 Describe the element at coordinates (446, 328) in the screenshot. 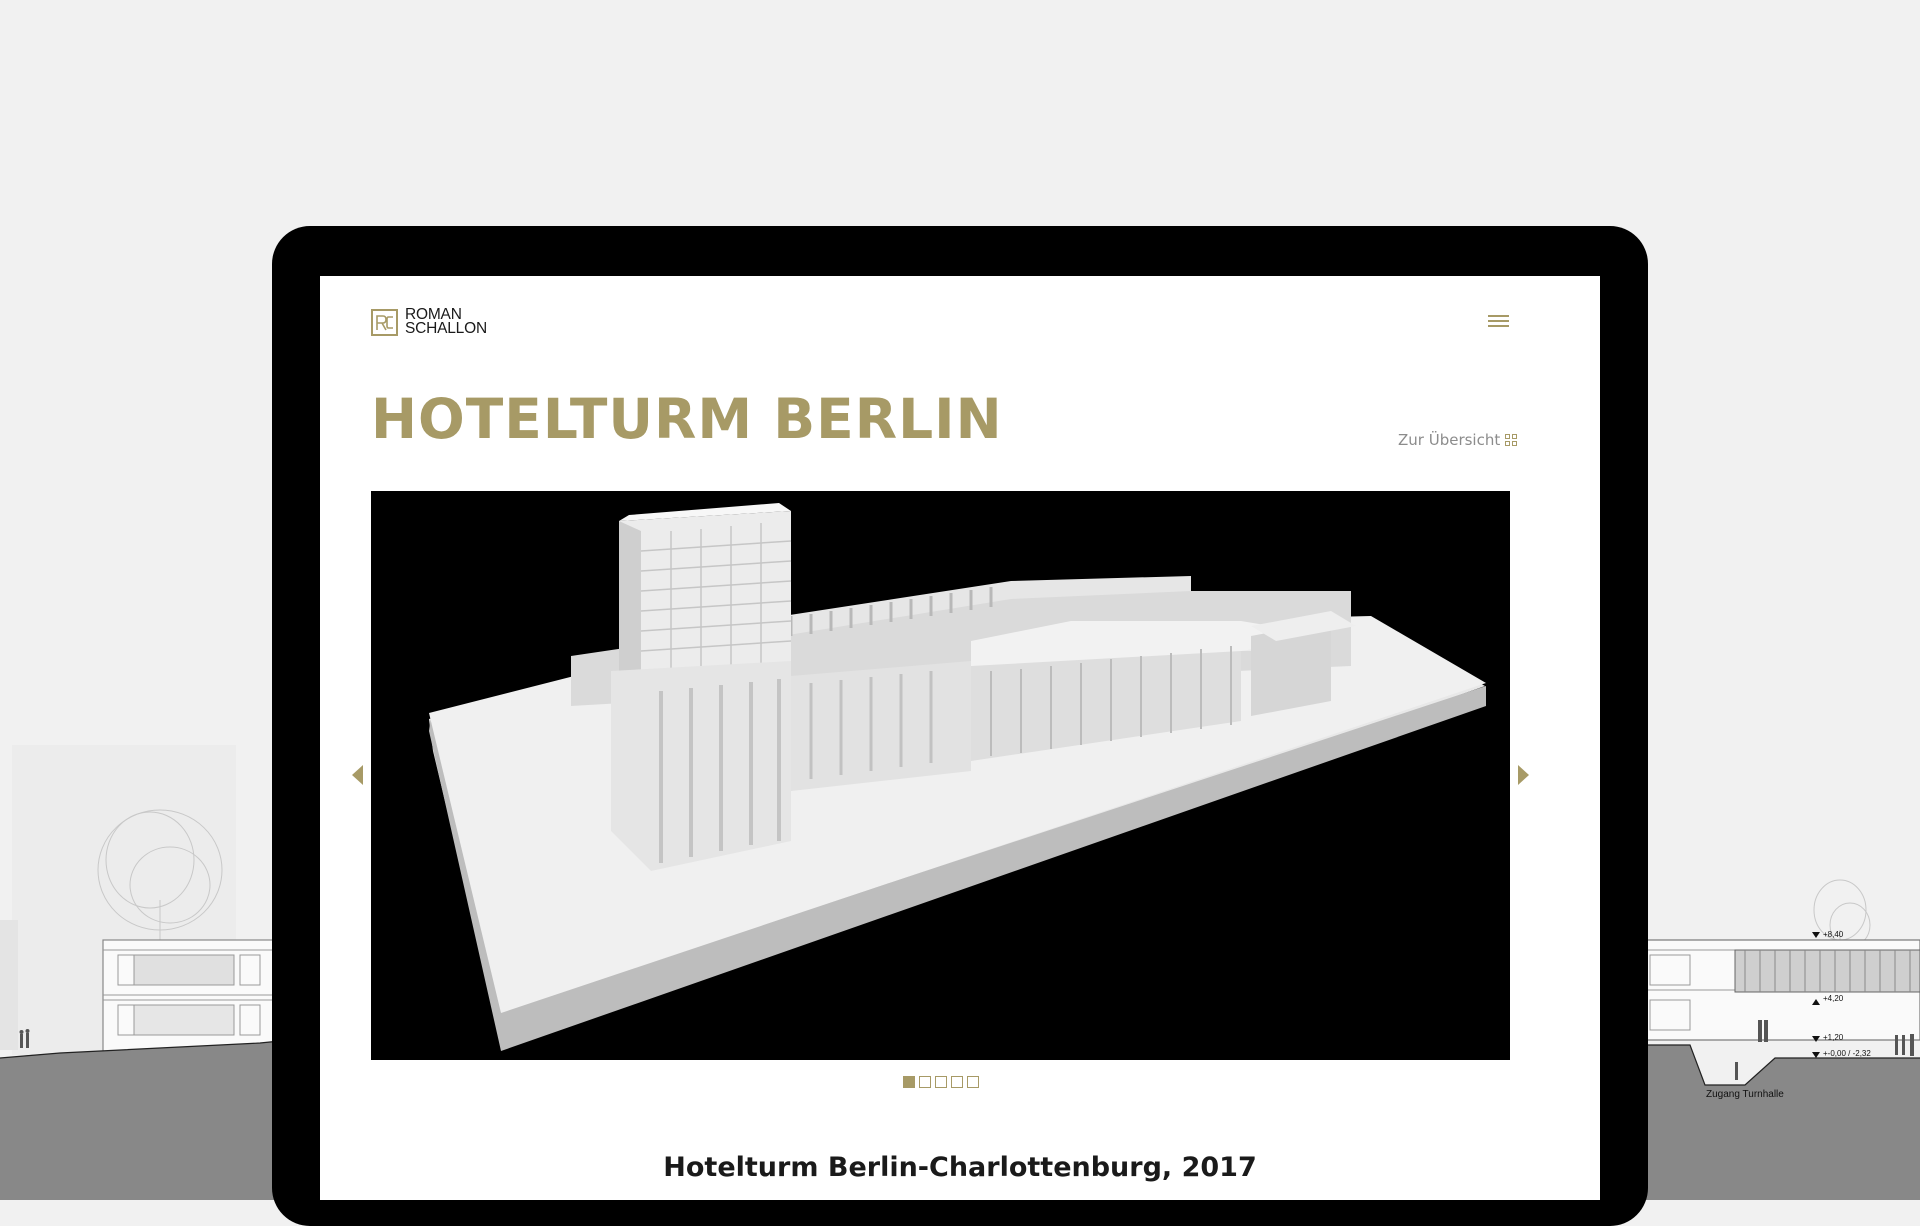

I see `logo-line-2: SCHALLON` at that location.